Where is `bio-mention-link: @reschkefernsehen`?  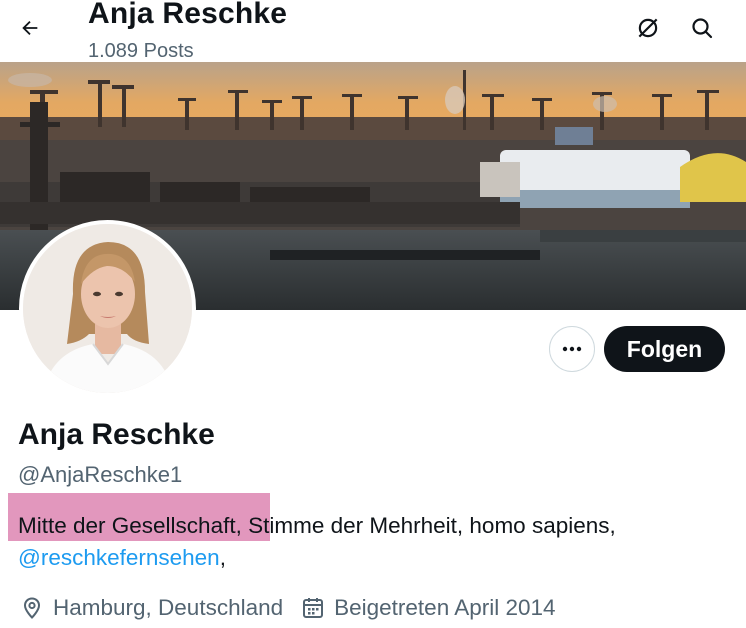
bio-mention-link: @reschkefernsehen is located at coordinates (119, 557).